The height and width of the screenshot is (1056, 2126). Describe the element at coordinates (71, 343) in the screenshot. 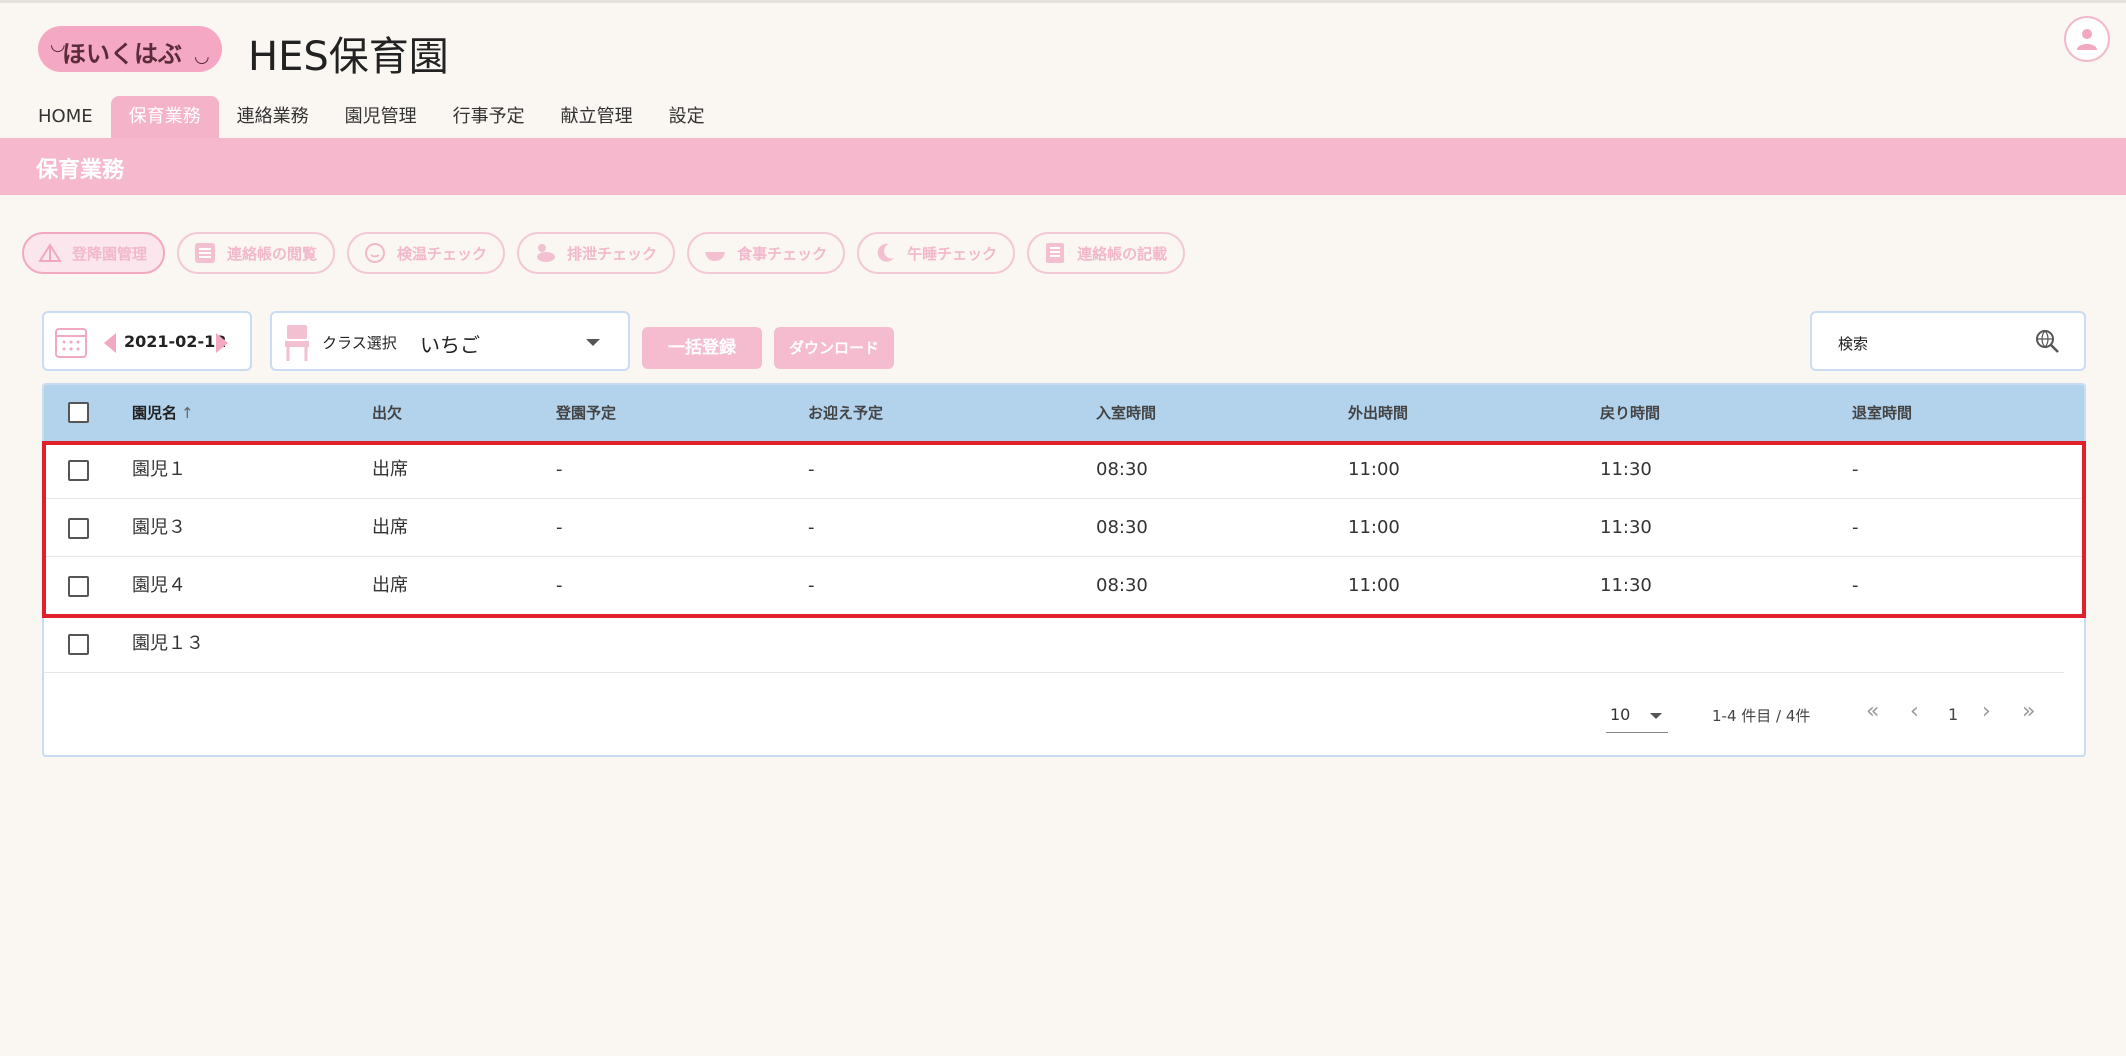

I see `calendar-icon` at that location.